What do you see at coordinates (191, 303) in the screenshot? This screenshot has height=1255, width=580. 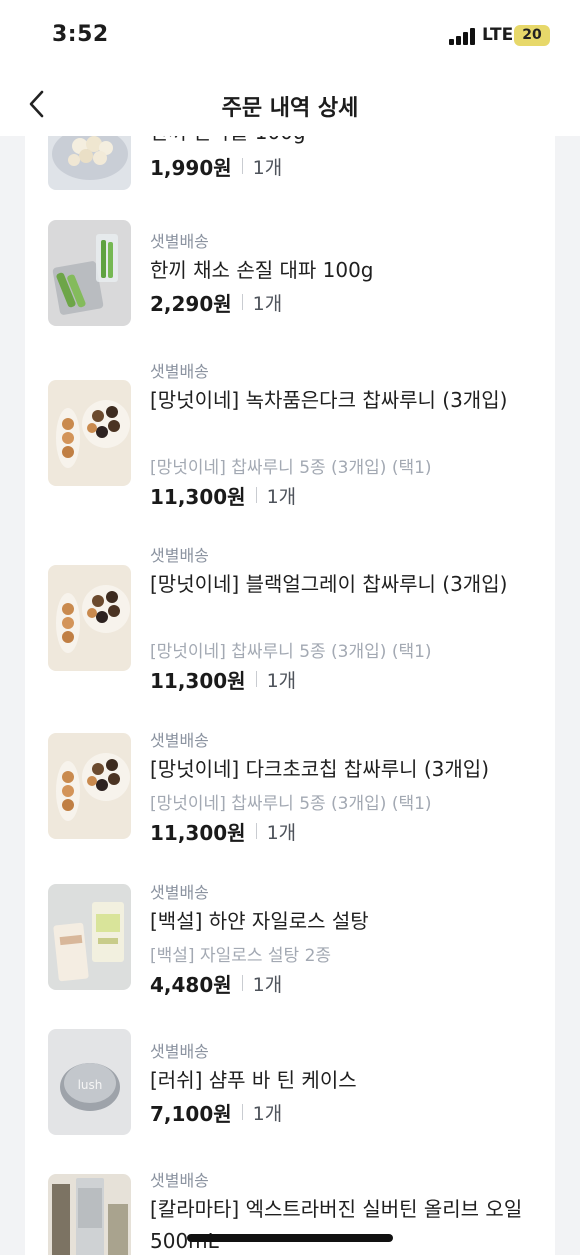 I see `product-price: 2,290원` at bounding box center [191, 303].